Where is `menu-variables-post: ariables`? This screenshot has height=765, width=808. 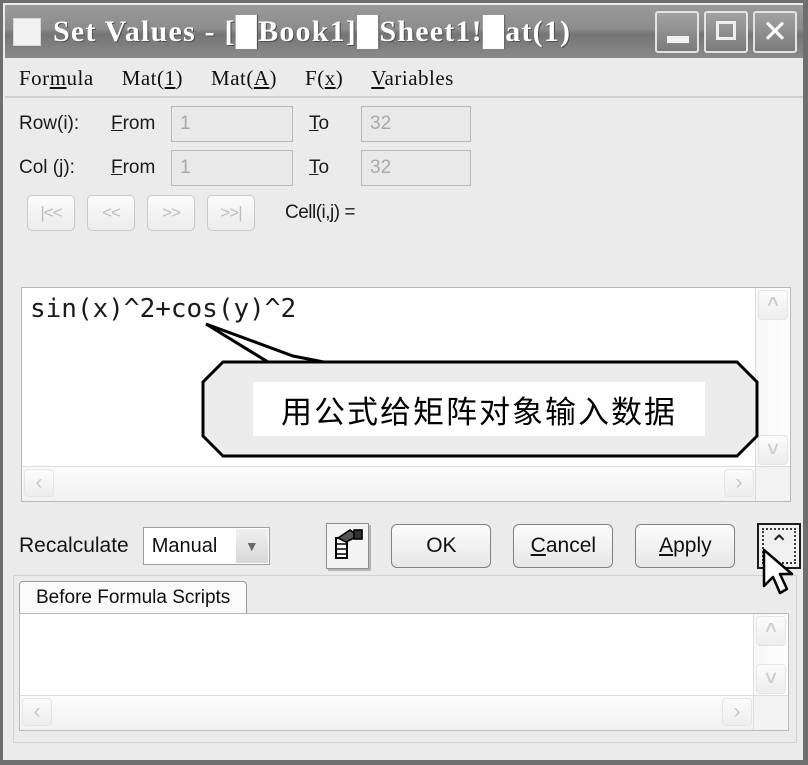 menu-variables-post: ariables is located at coordinates (419, 77).